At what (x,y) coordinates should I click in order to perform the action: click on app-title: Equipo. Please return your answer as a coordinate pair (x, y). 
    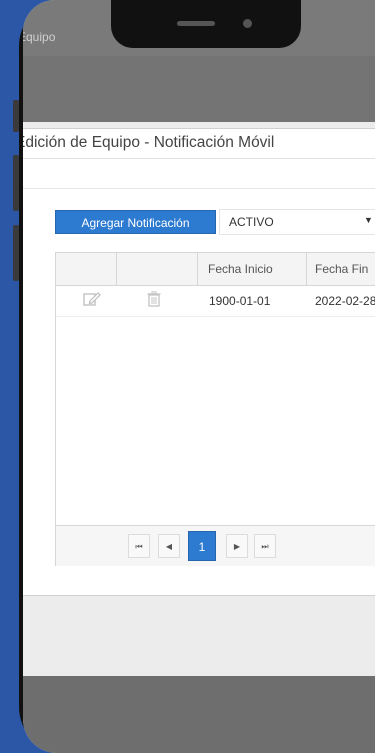
    Looking at the image, I should click on (39, 37).